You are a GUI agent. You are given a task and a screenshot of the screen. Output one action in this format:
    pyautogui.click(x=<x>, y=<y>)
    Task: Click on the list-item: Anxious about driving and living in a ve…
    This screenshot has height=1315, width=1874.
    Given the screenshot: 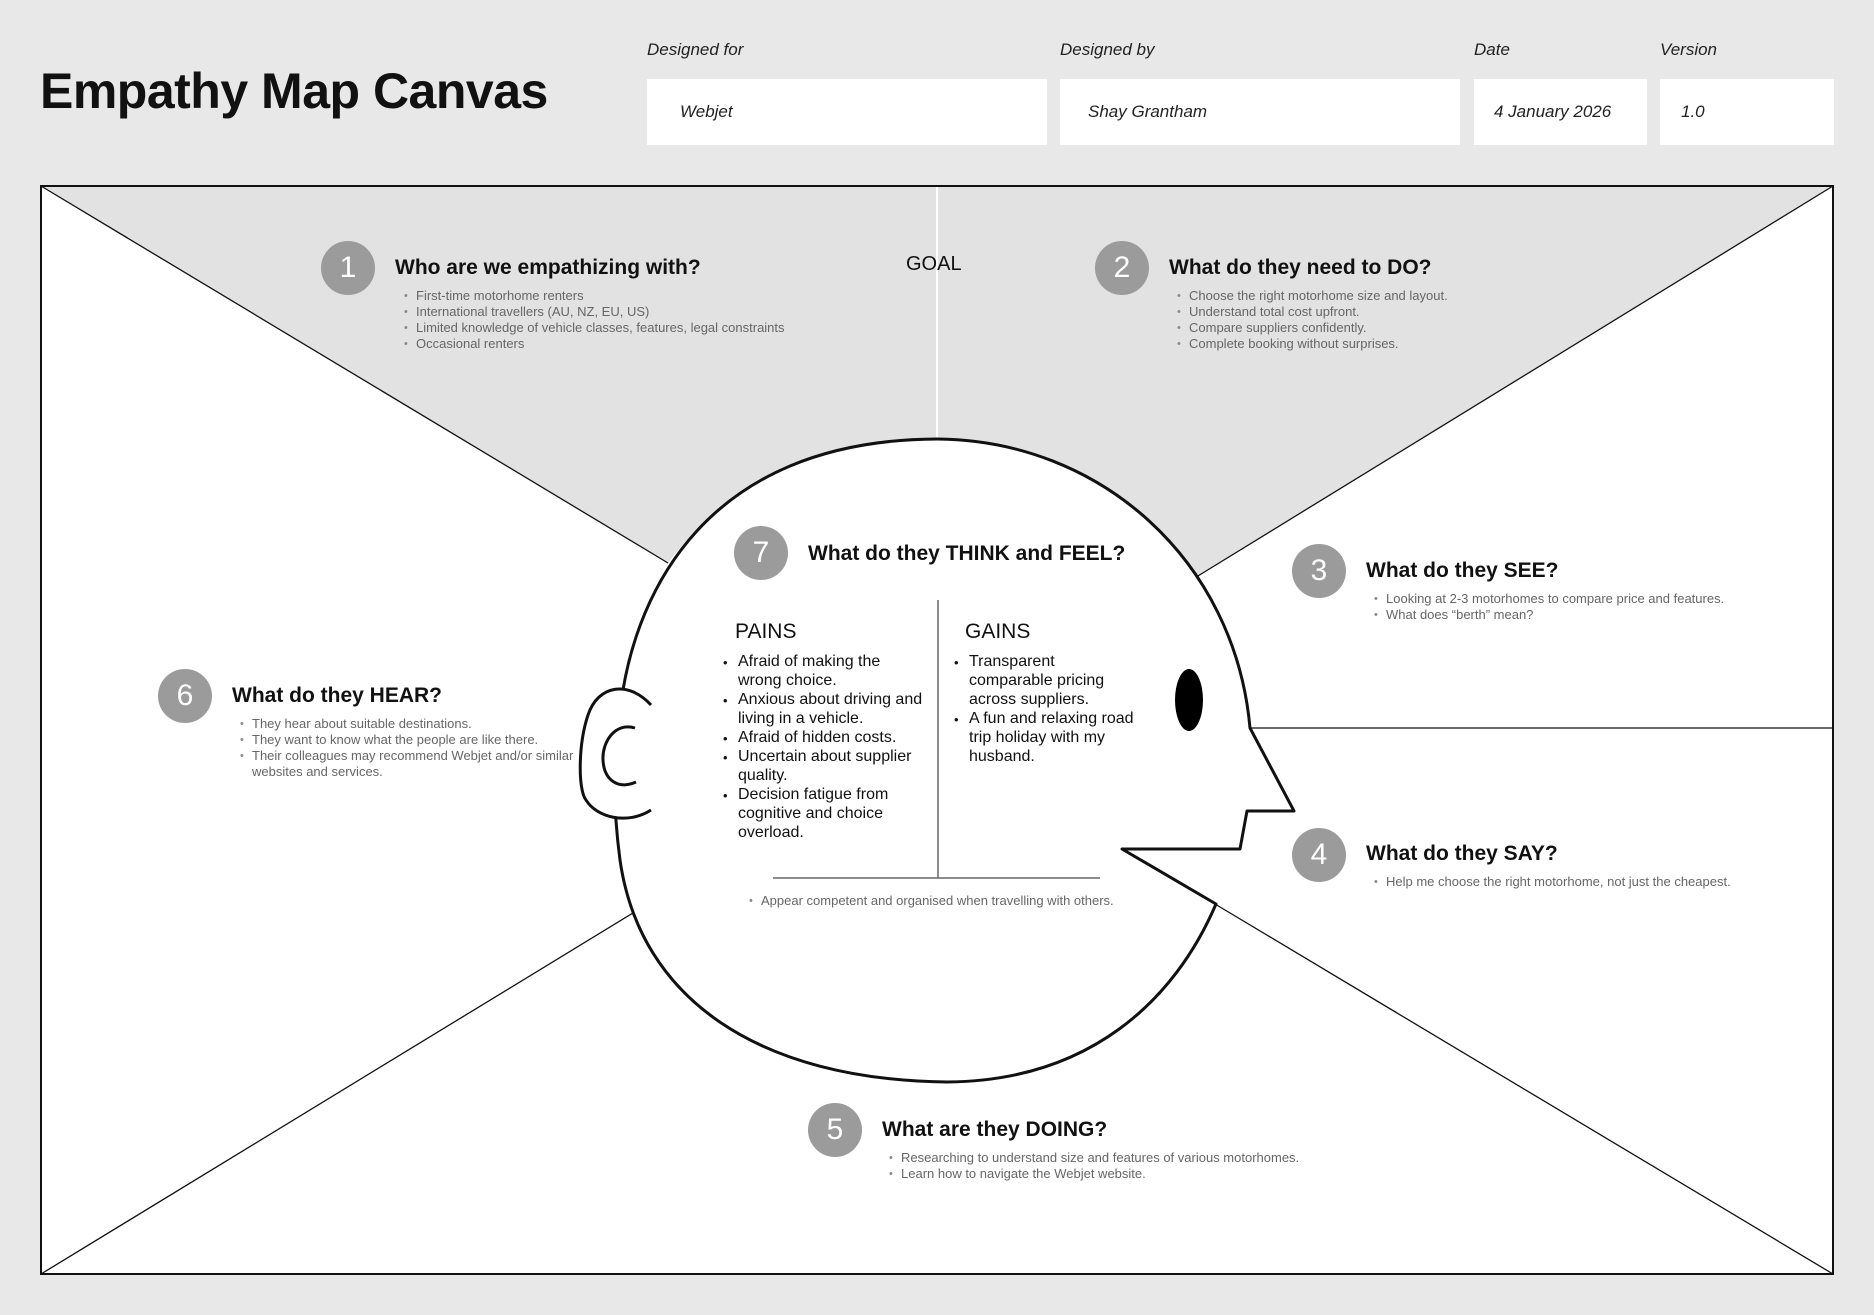 What is the action you would take?
    pyautogui.click(x=825, y=709)
    